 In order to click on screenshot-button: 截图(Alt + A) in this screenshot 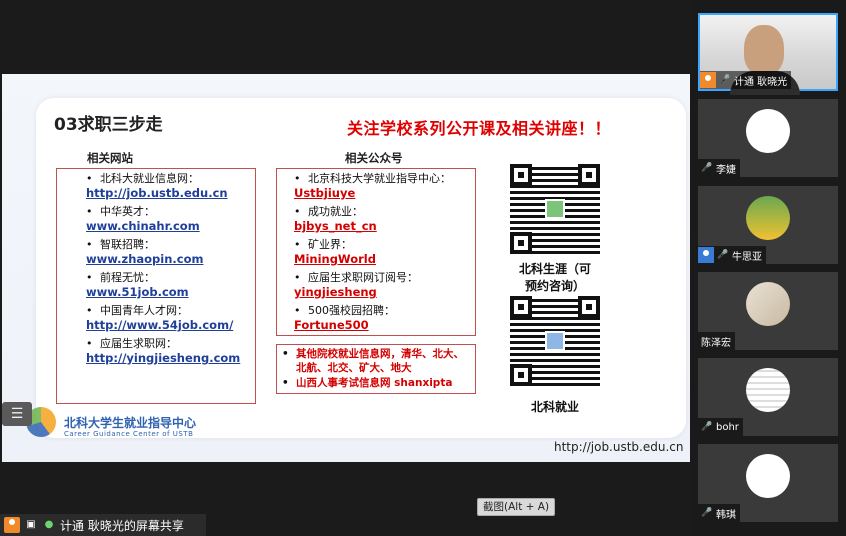, I will do `click(516, 507)`.